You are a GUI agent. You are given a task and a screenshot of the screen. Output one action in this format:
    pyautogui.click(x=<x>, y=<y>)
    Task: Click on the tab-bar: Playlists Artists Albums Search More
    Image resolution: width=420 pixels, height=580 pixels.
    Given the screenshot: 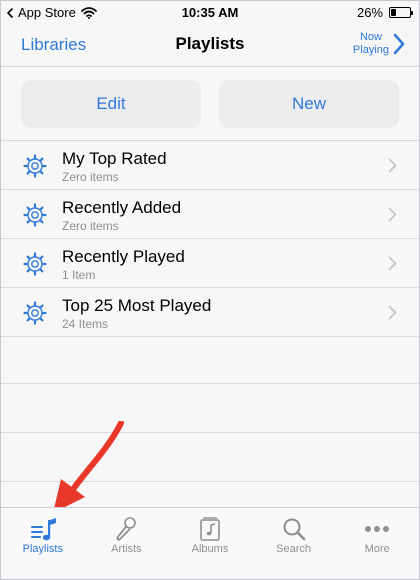 What is the action you would take?
    pyautogui.click(x=210, y=543)
    